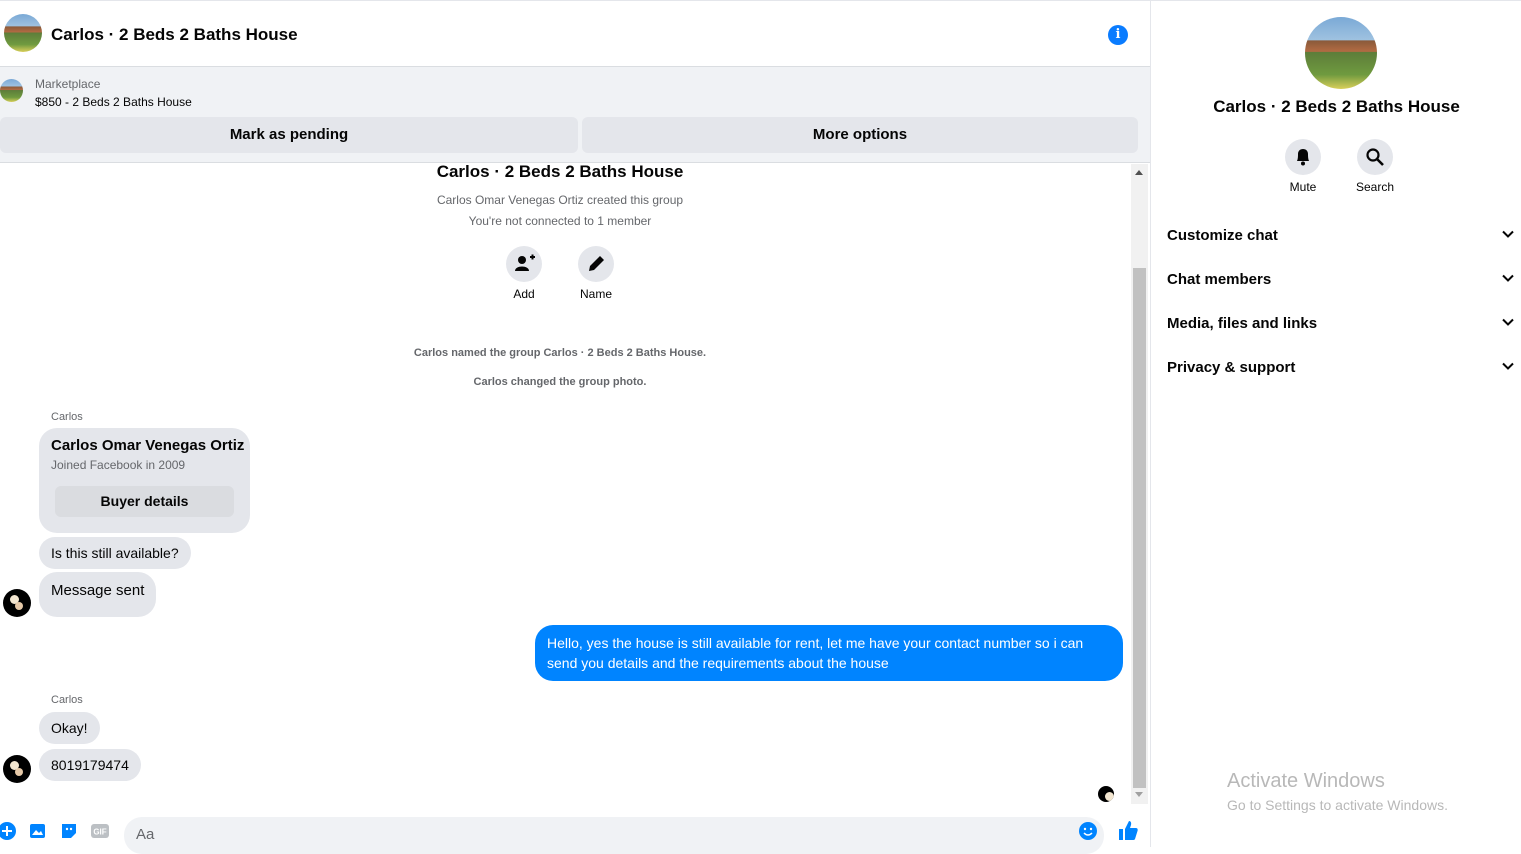 This screenshot has width=1521, height=854. I want to click on pencil-icon, so click(596, 263).